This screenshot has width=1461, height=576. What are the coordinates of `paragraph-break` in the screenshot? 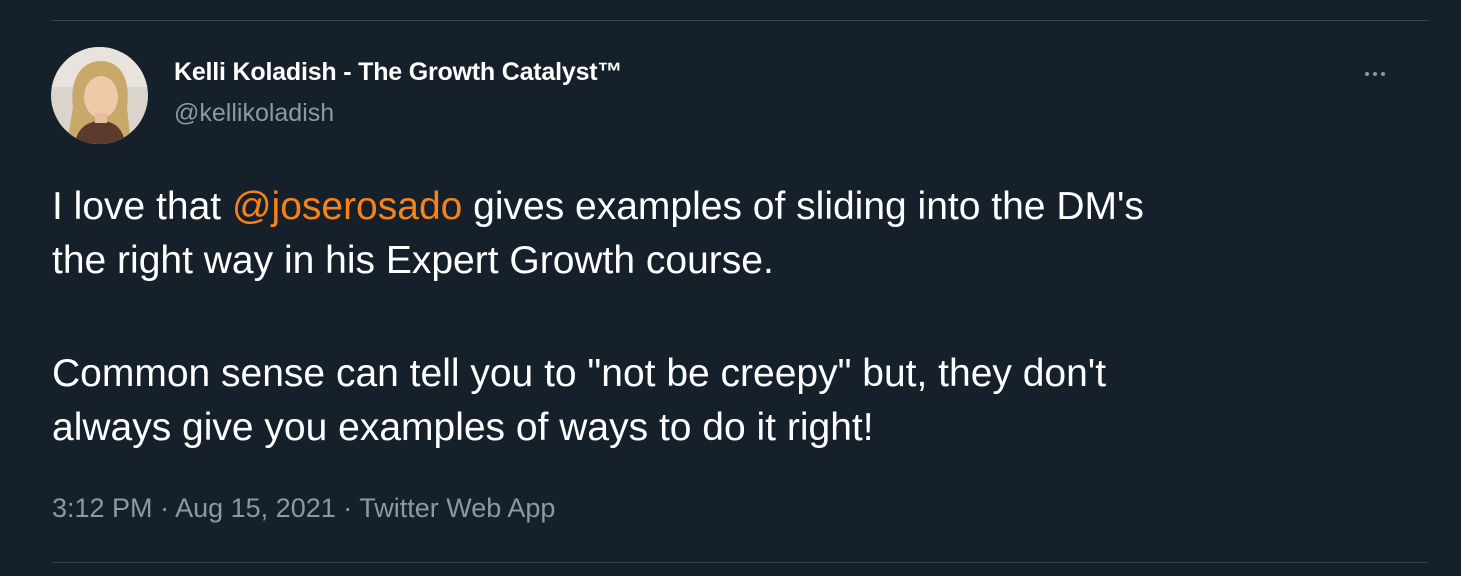 It's located at (732, 317).